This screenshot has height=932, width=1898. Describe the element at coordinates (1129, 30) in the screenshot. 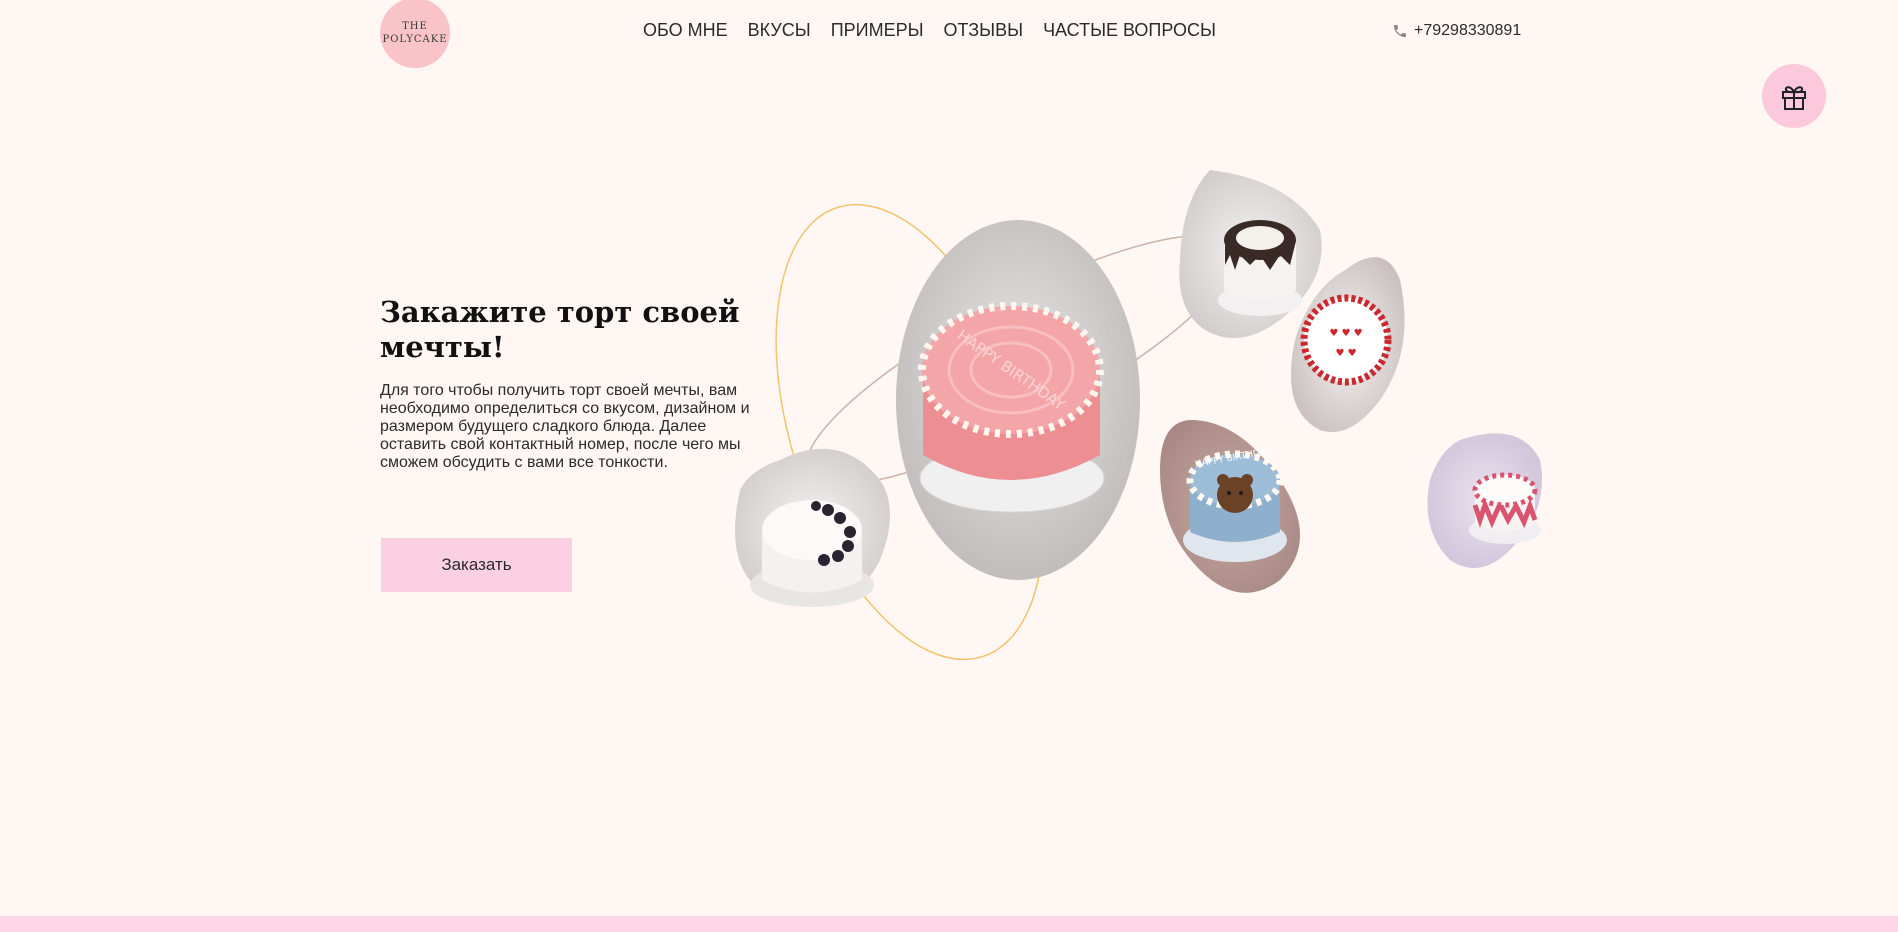

I see `nav-item-faq: ЧАСТЫЕ ВОПРОСЫ` at that location.